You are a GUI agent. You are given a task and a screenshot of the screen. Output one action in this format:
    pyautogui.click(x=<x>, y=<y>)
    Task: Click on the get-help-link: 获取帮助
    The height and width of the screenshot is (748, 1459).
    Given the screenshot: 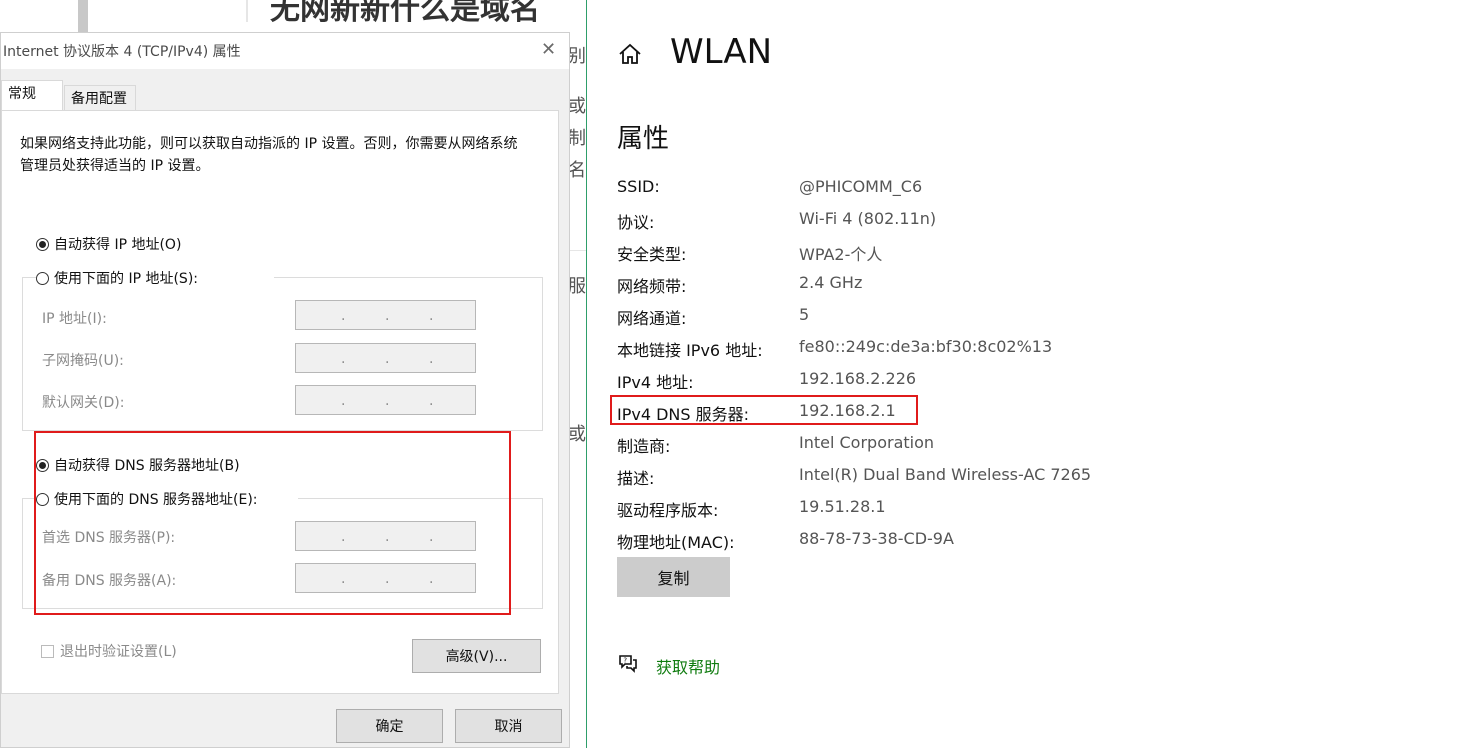 What is the action you would take?
    pyautogui.click(x=688, y=666)
    